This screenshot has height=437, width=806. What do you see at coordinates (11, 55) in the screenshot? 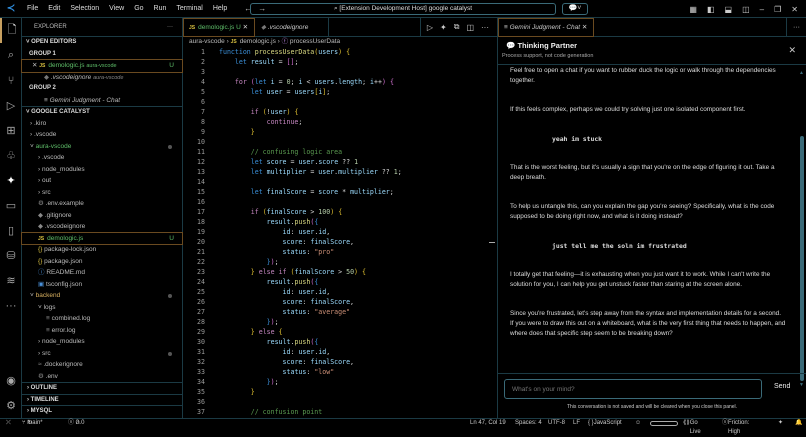
I see `search-view-icon: ⌕` at bounding box center [11, 55].